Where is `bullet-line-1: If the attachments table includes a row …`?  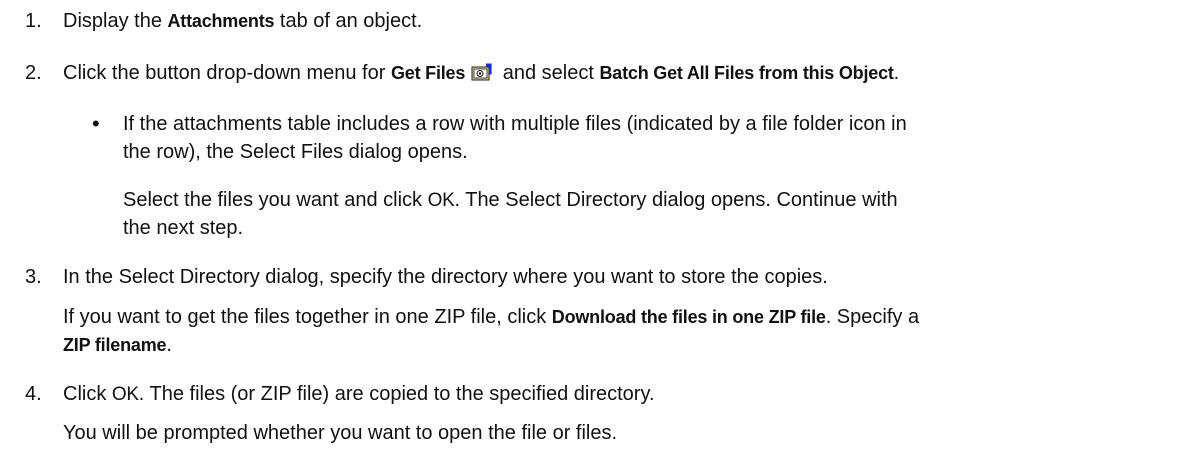 bullet-line-1: If the attachments table includes a row … is located at coordinates (515, 124).